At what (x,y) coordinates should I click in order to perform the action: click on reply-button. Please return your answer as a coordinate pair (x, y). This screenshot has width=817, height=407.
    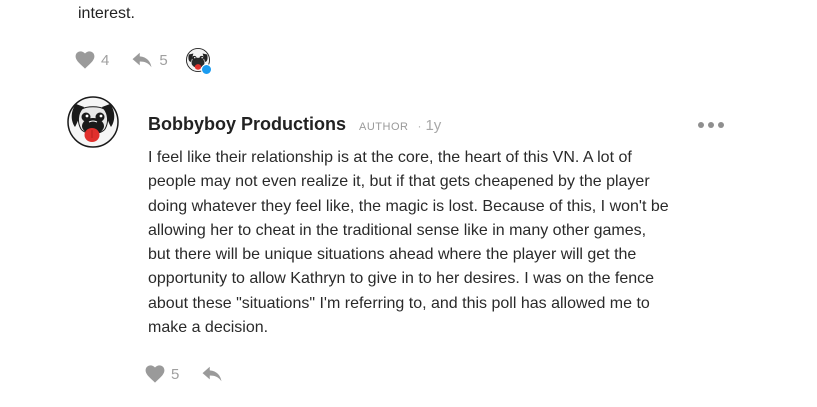
    Looking at the image, I should click on (212, 374).